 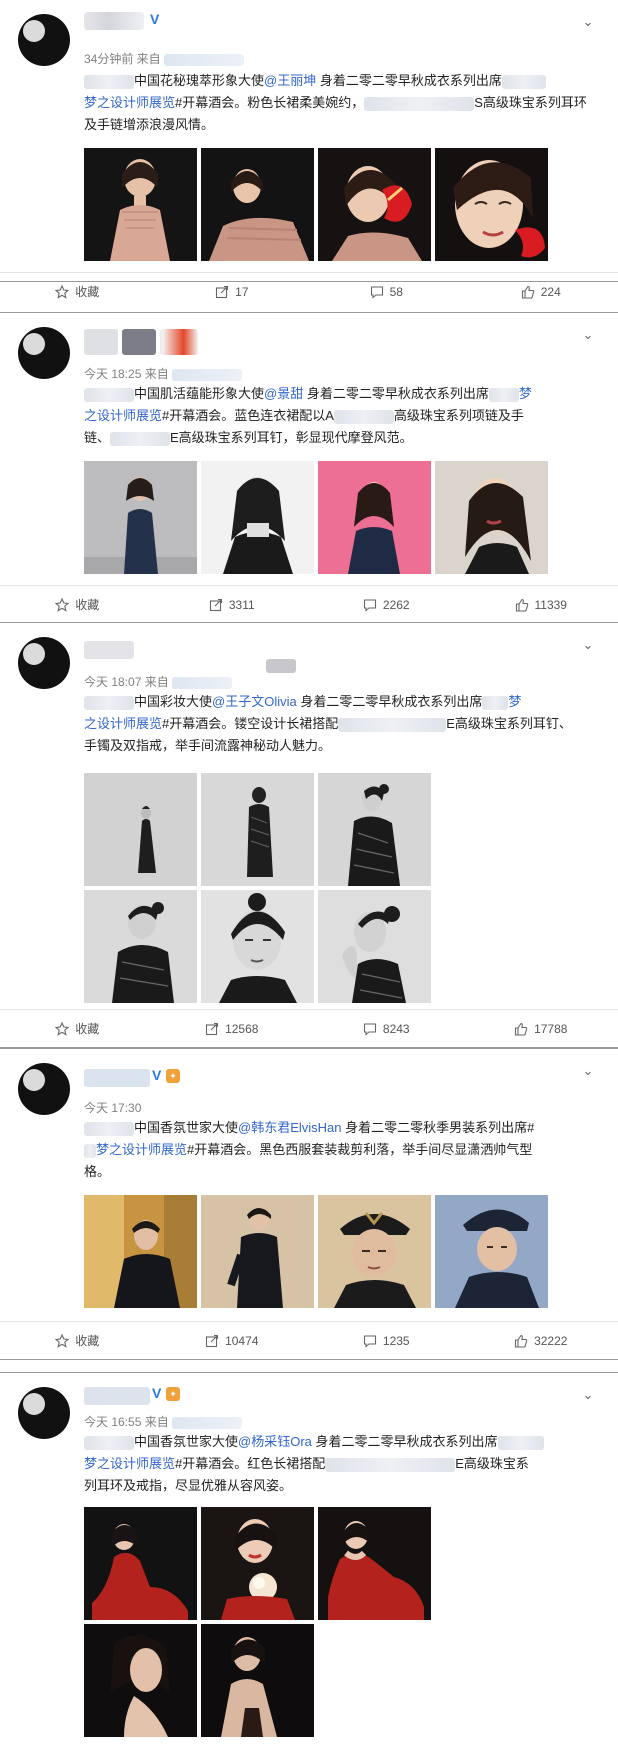 What do you see at coordinates (550, 291) in the screenshot?
I see `like-count: 224` at bounding box center [550, 291].